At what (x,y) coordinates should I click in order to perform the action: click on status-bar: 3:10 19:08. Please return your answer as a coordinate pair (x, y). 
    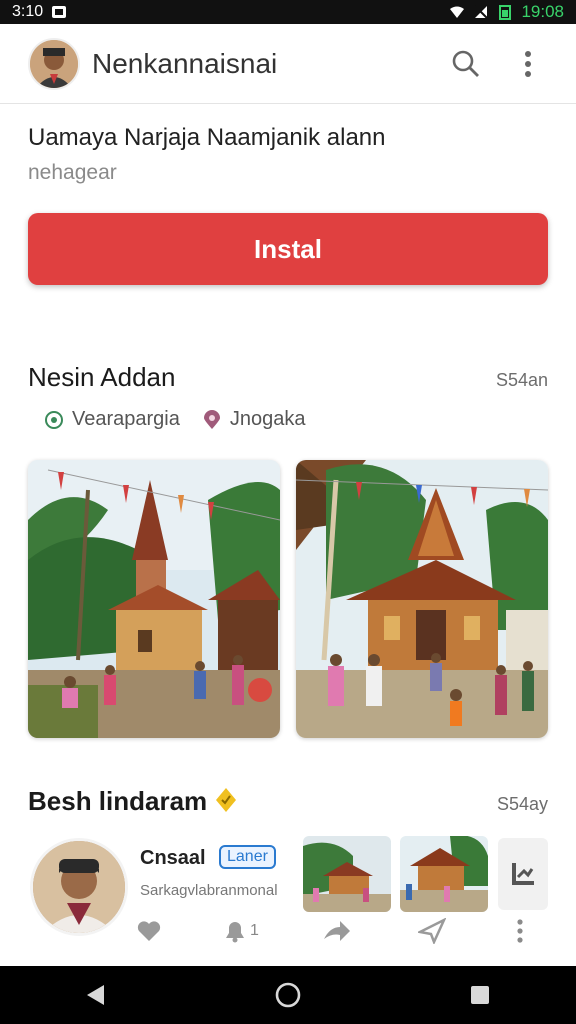
    Looking at the image, I should click on (288, 12).